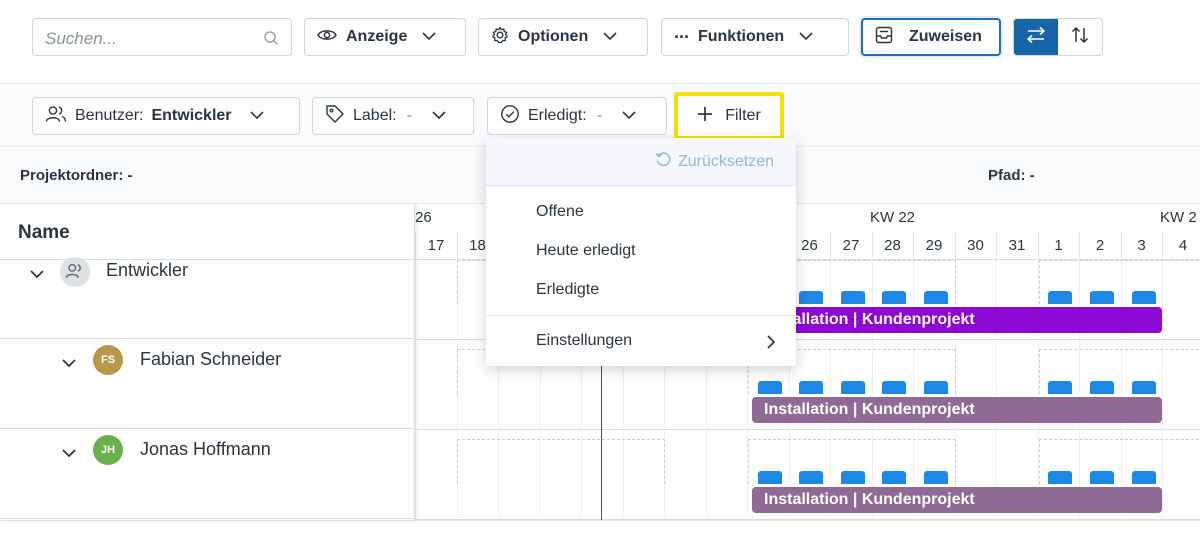 This screenshot has width=1200, height=533. What do you see at coordinates (191, 115) in the screenshot?
I see `user-filter-value: Entwickler` at bounding box center [191, 115].